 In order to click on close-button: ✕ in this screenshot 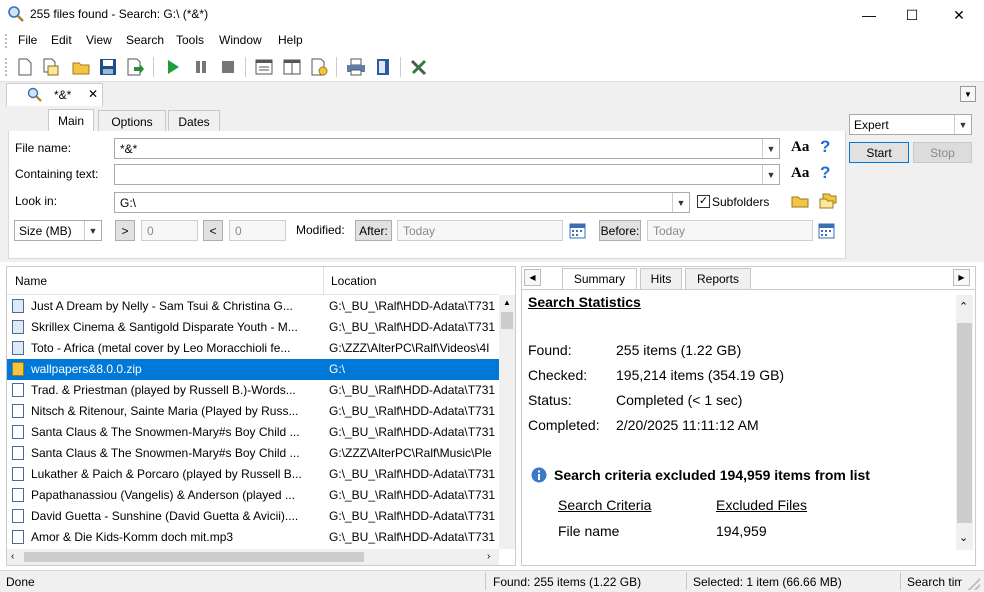, I will do `click(959, 15)`.